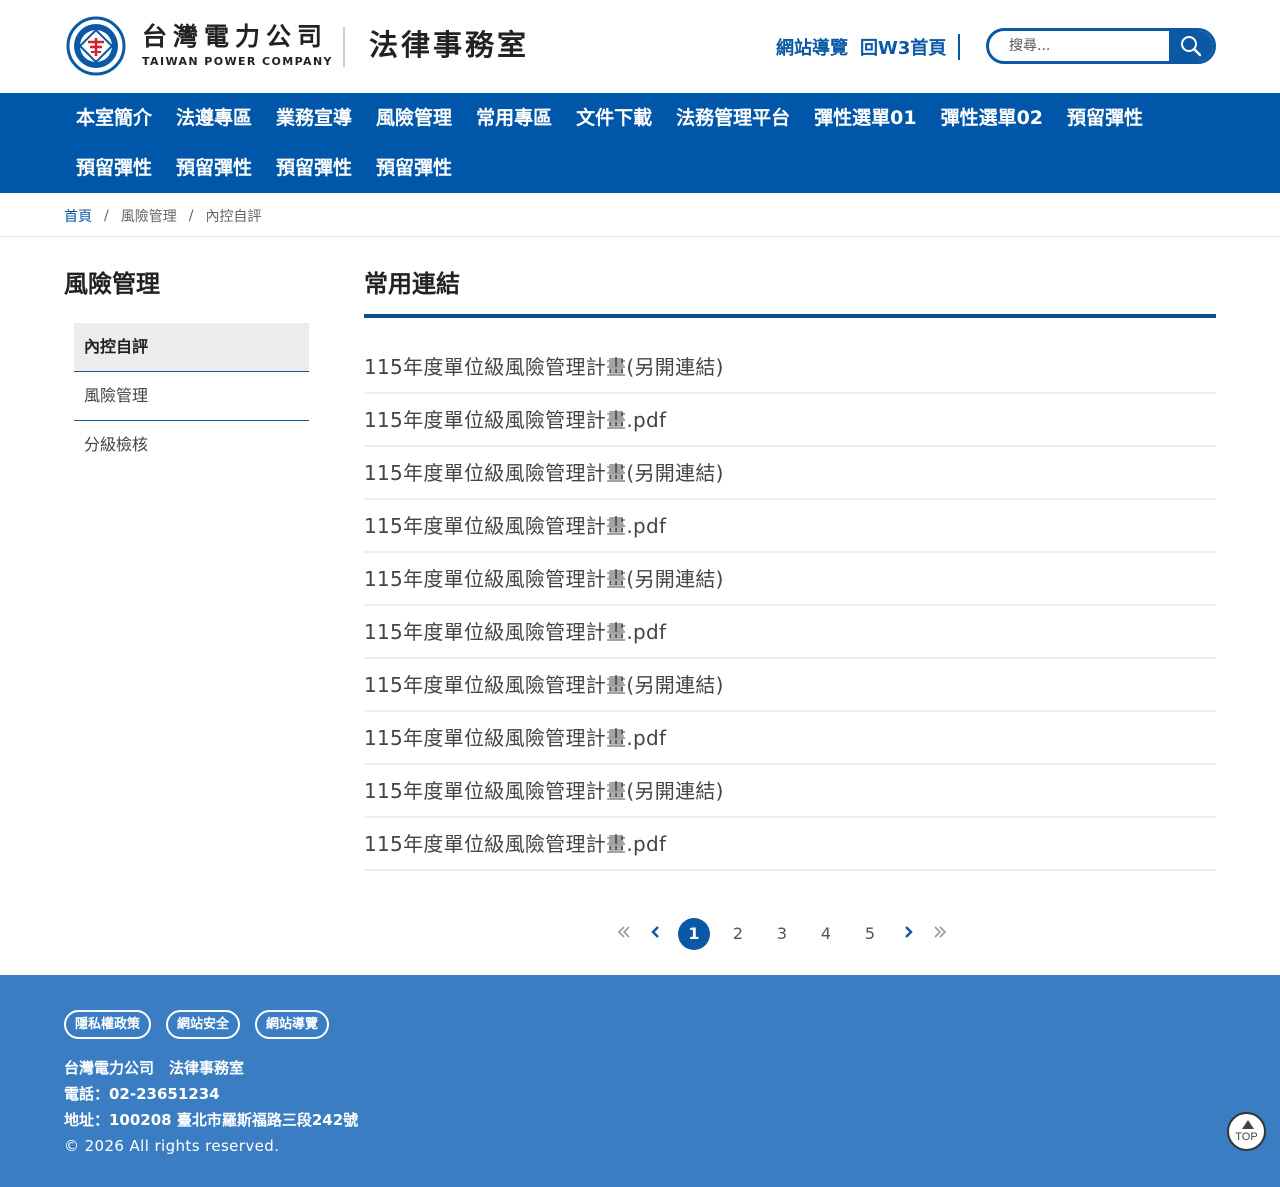 The image size is (1280, 1187). Describe the element at coordinates (154, 1068) in the screenshot. I see `footer-org: 台灣電力公司 法律事務室` at that location.